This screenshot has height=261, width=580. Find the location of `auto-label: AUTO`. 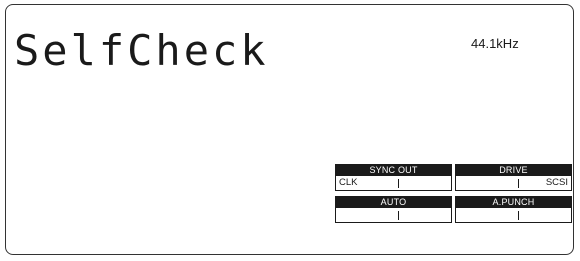

auto-label: AUTO is located at coordinates (393, 202).